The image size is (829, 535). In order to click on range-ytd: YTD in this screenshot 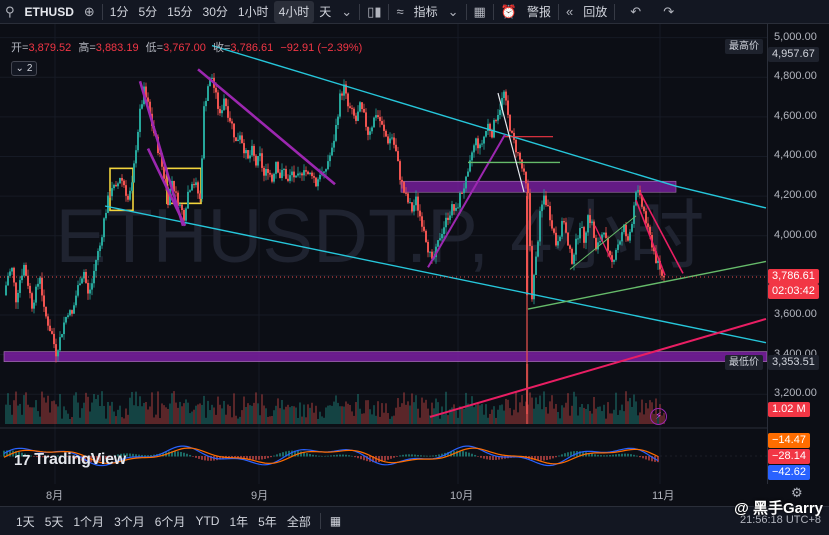, I will do `click(207, 521)`.